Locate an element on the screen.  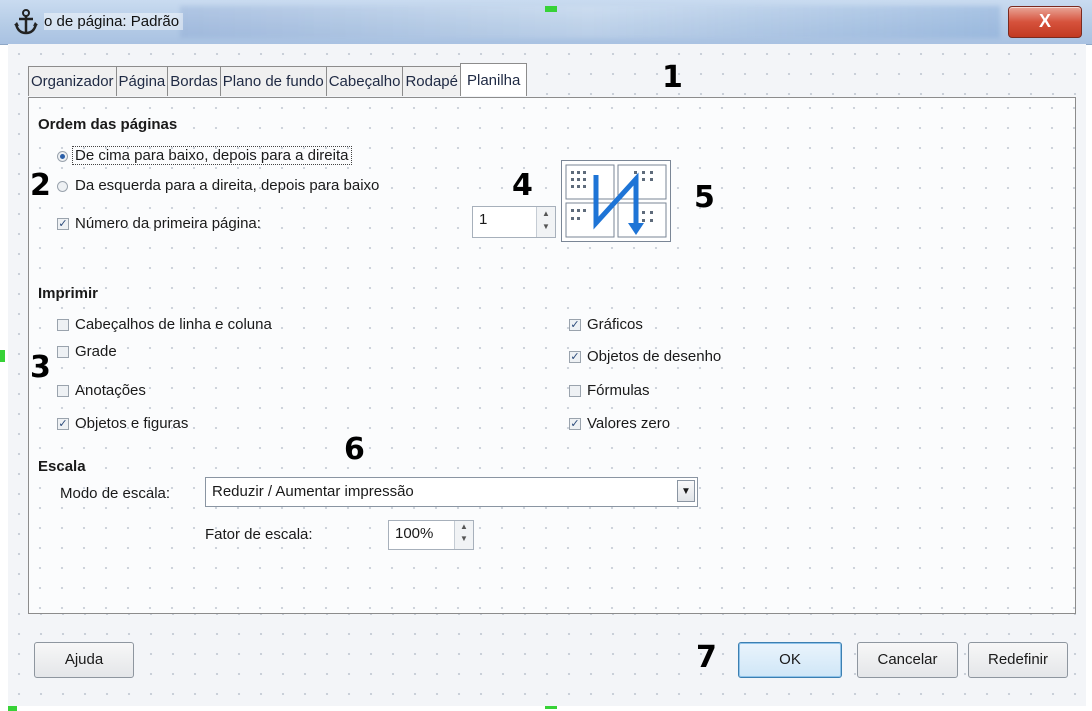
scale-mode-label: Modo de escala: is located at coordinates (115, 493).